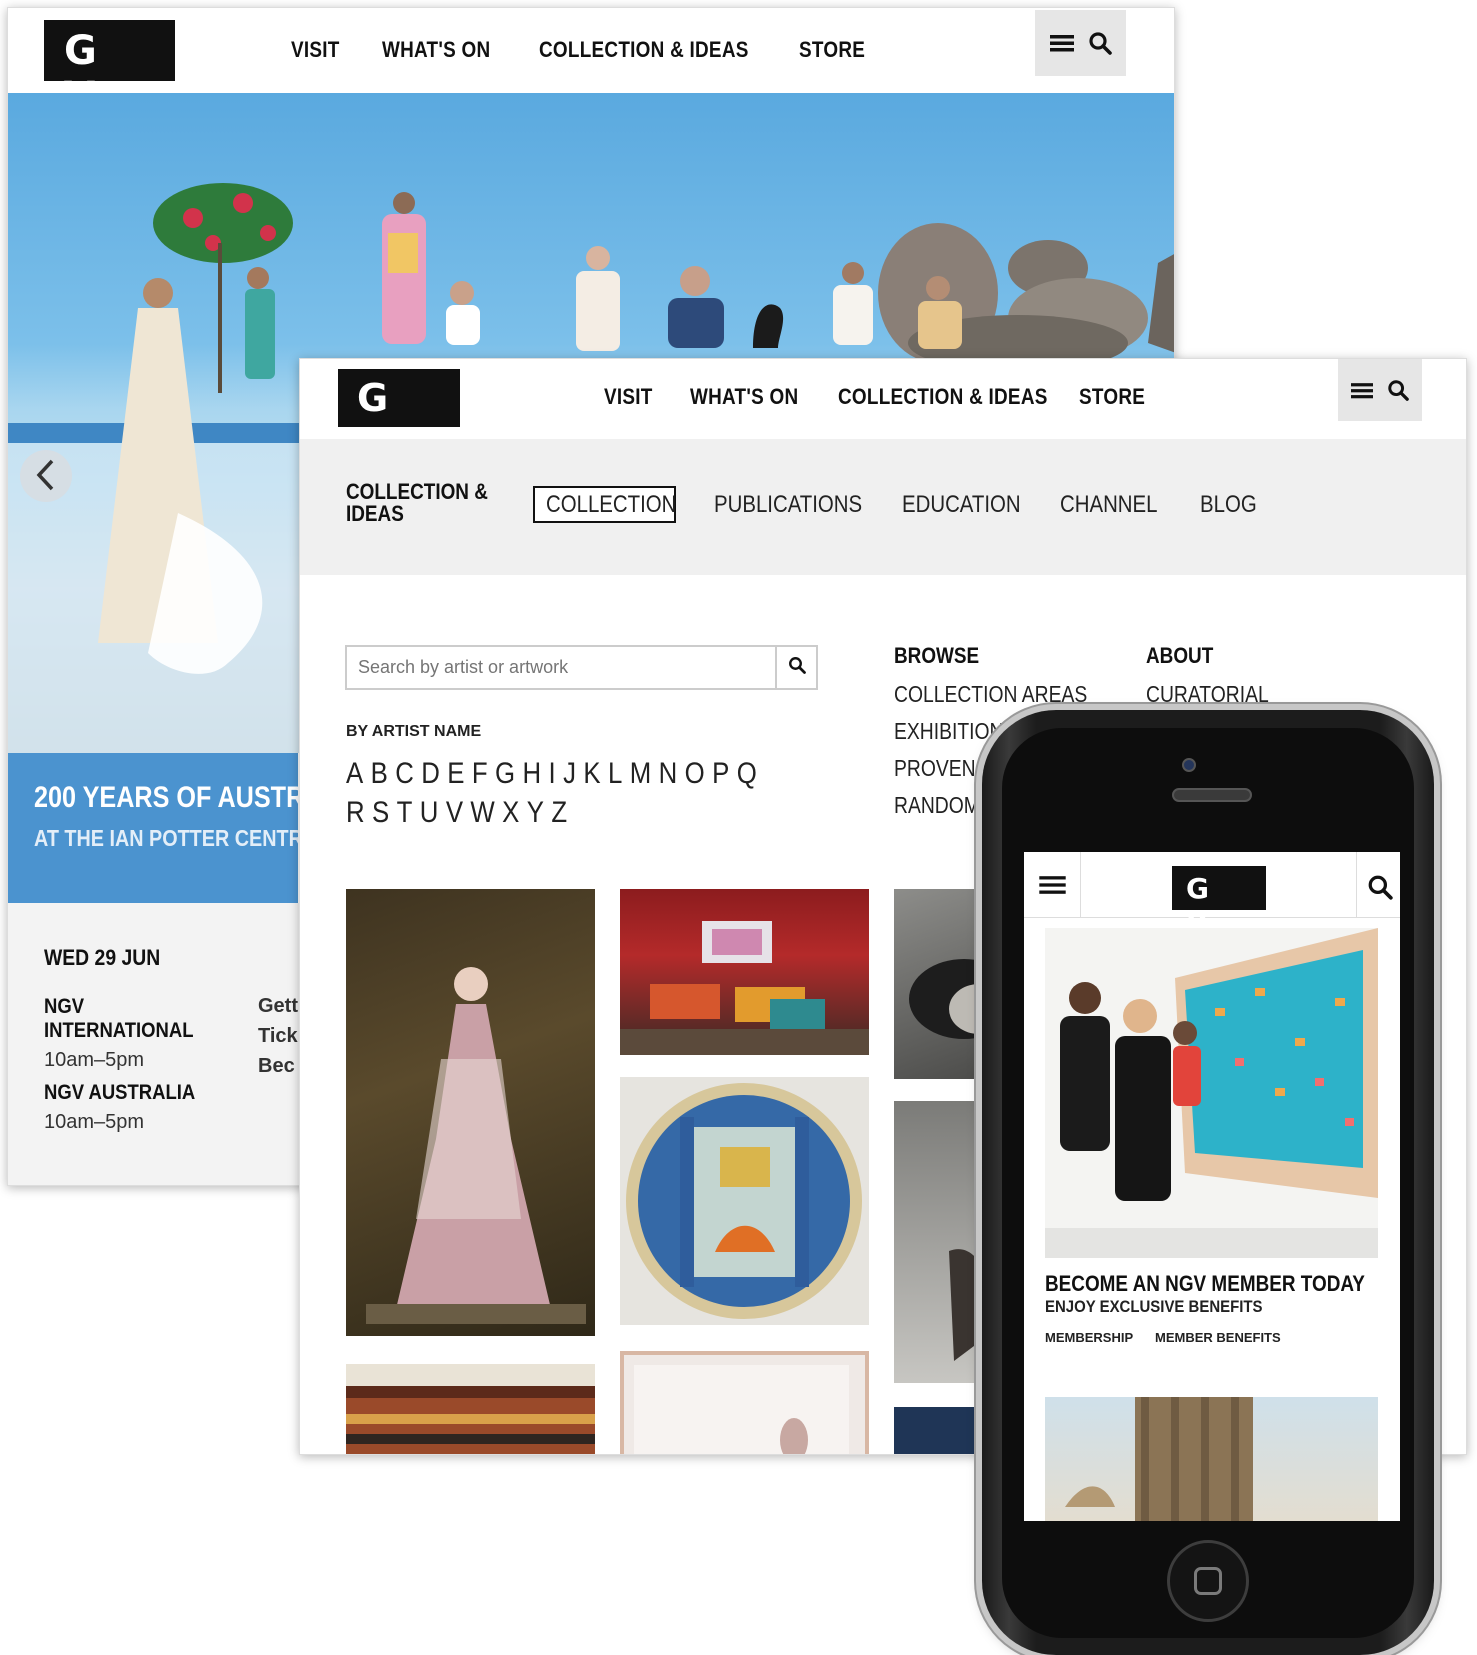 Image resolution: width=1477 pixels, height=1655 pixels. Describe the element at coordinates (1189, 765) in the screenshot. I see `front-camera-icon` at that location.